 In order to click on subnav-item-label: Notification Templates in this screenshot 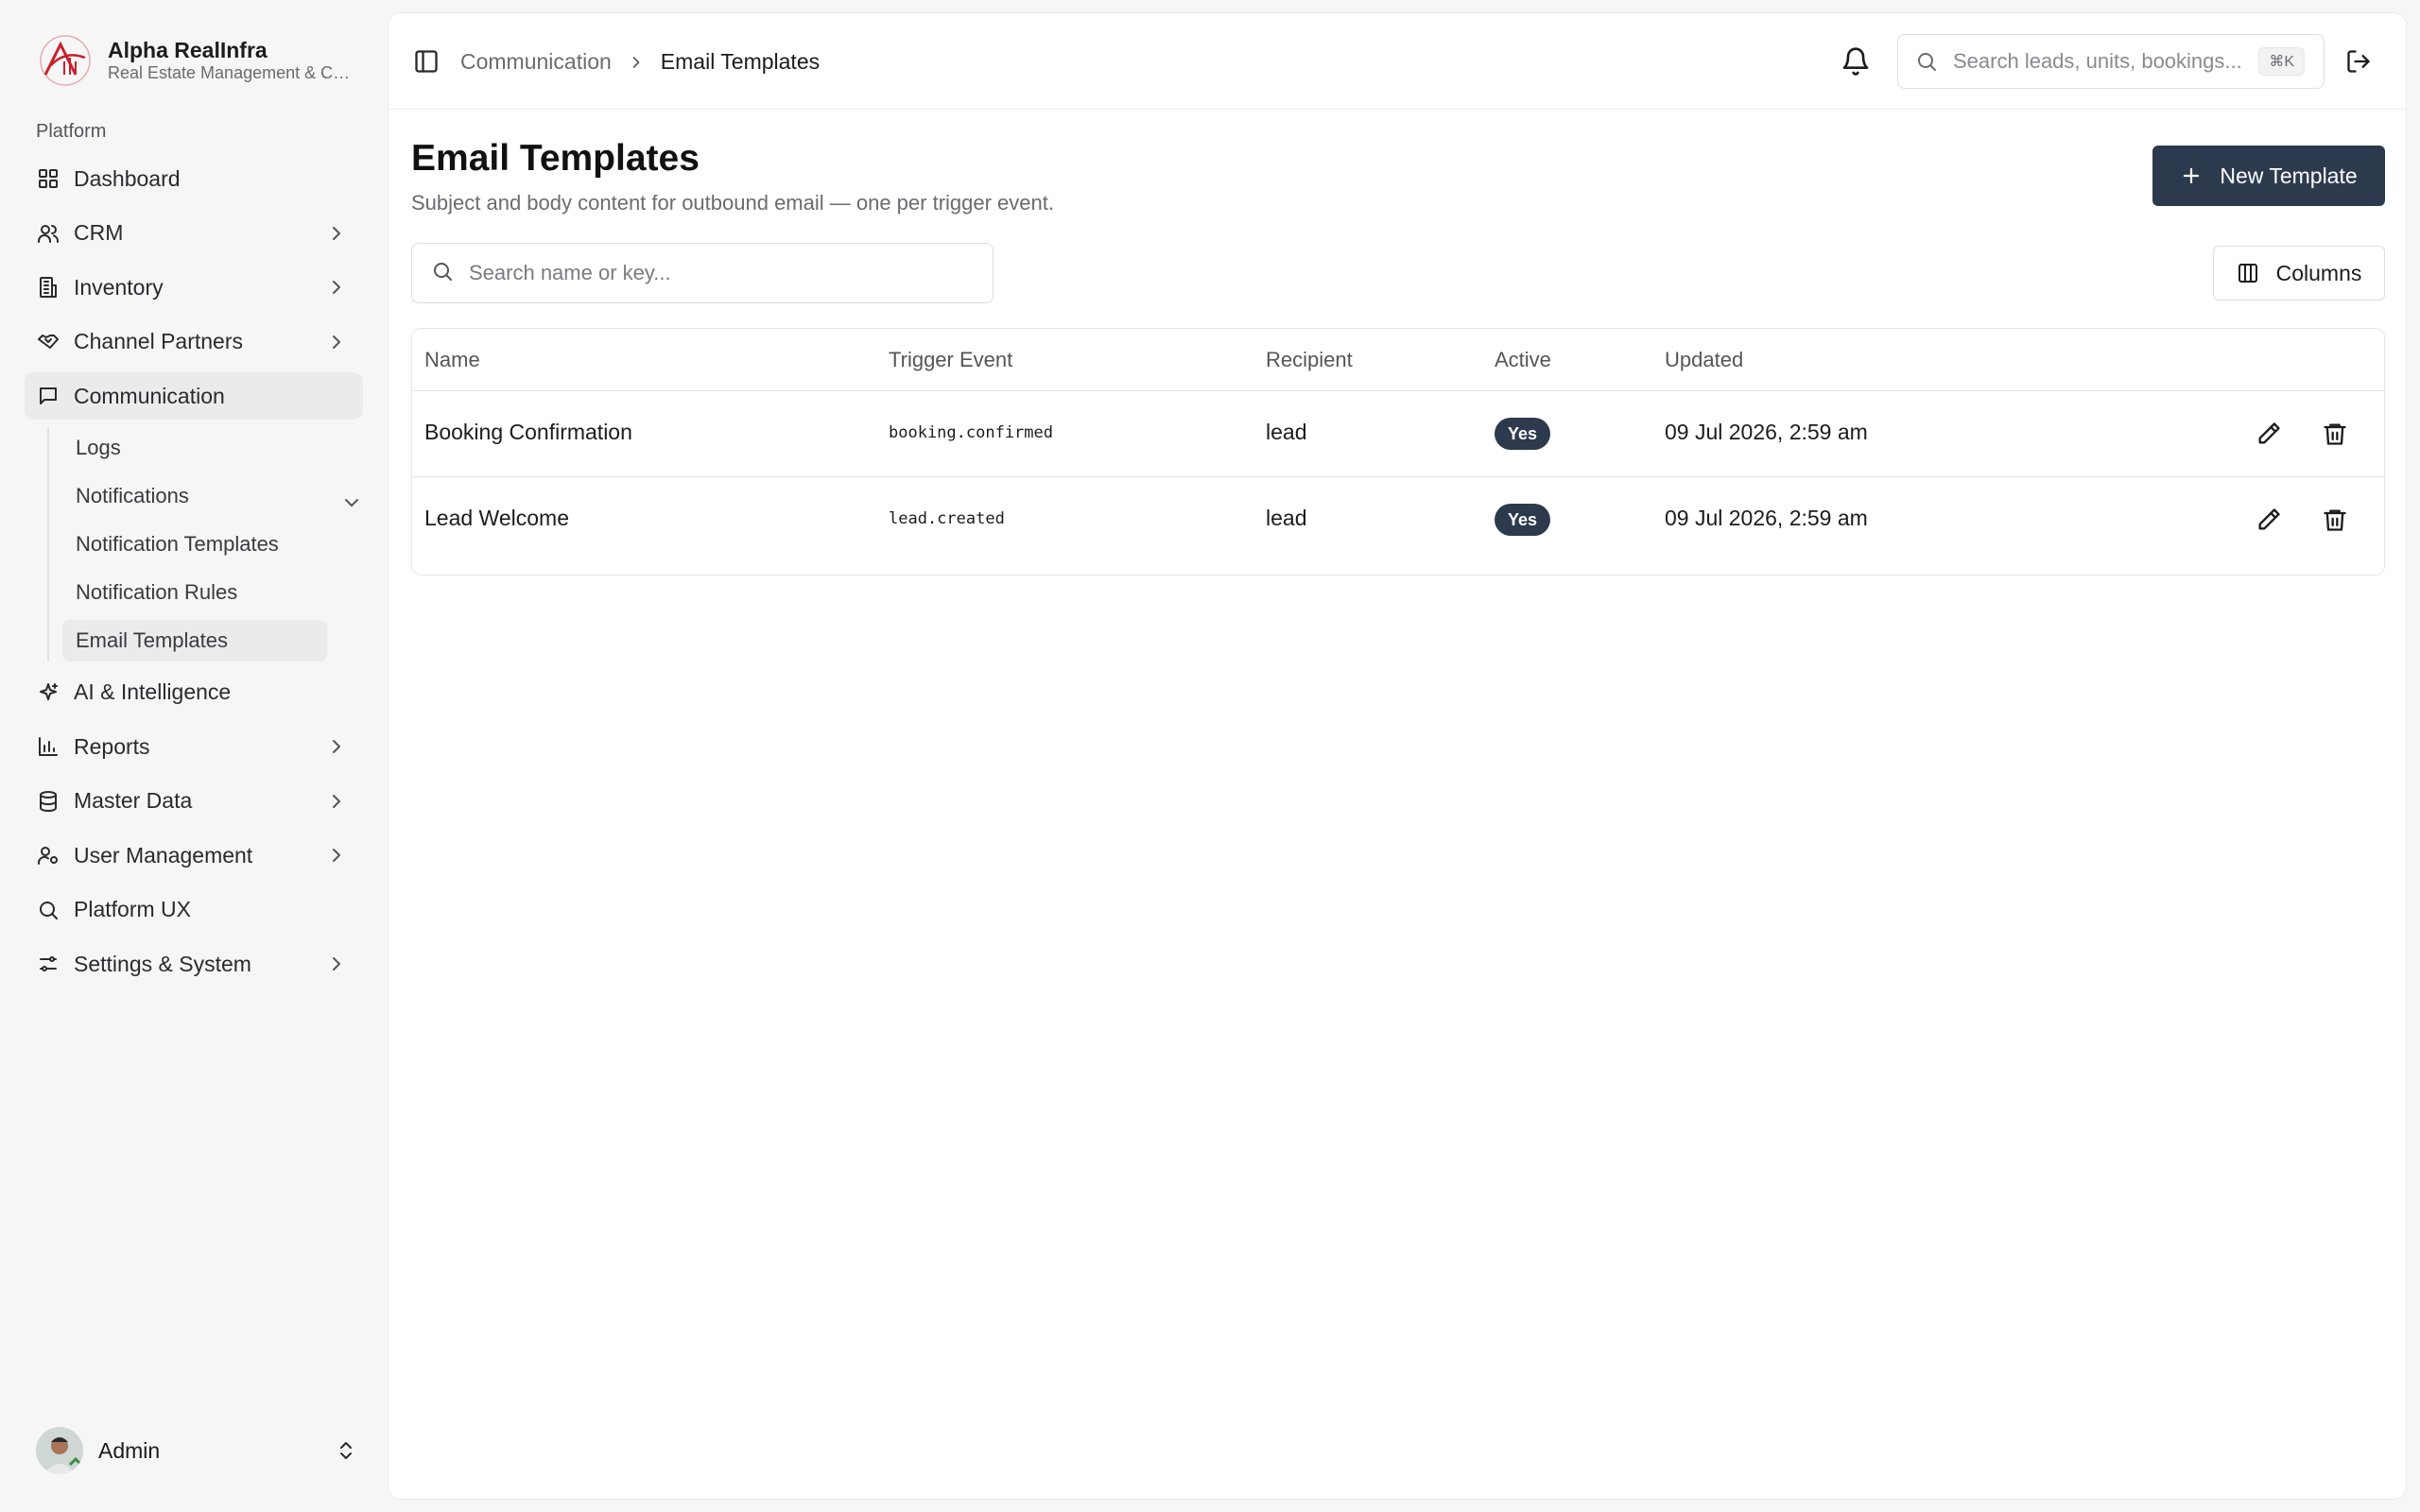, I will do `click(177, 543)`.